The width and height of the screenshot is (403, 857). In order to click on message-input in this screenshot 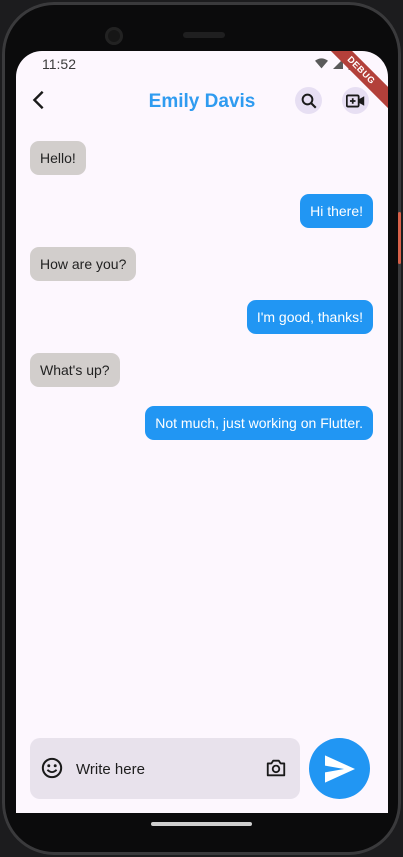, I will do `click(166, 769)`.